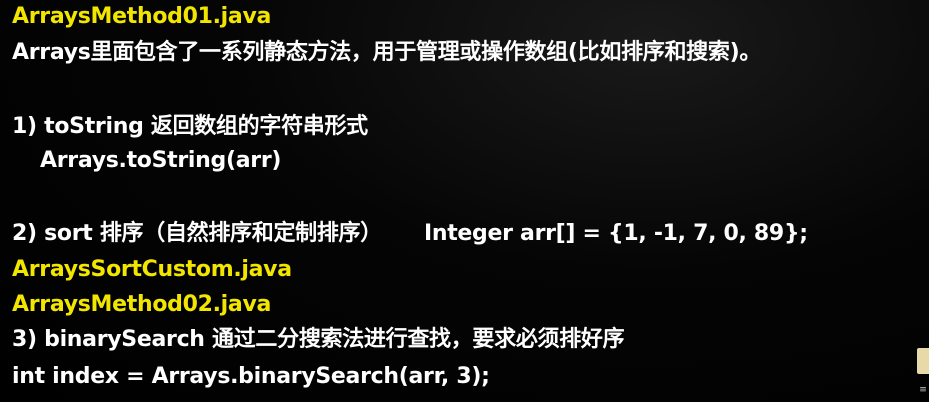  I want to click on file-name-arraysmethod01: ArraysMethod01.java, so click(142, 16).